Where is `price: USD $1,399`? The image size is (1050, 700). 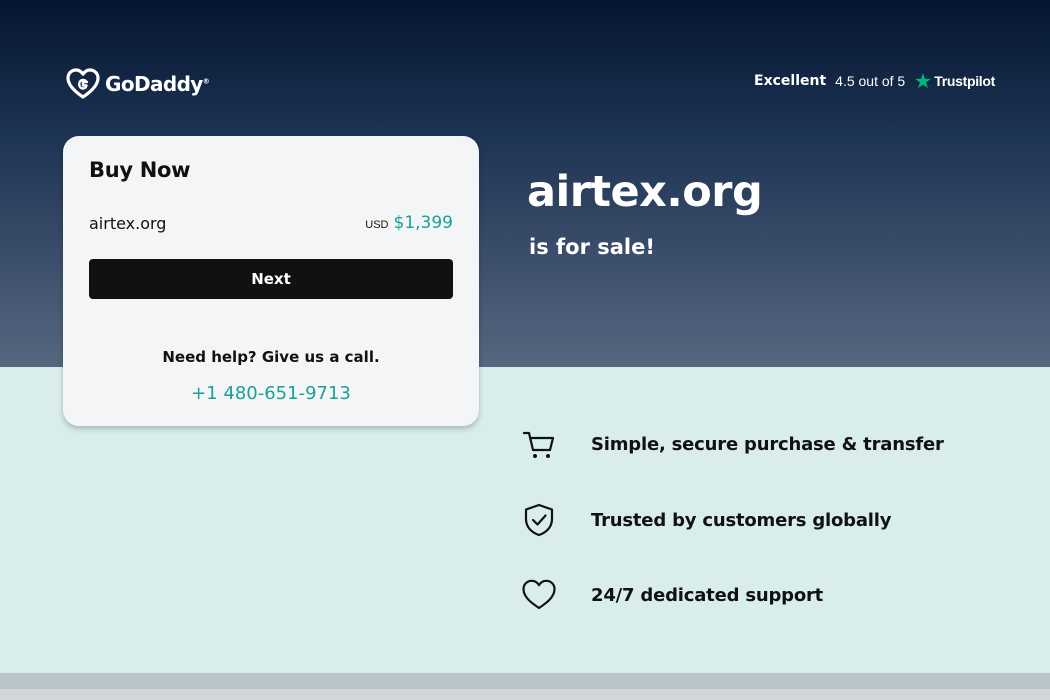
price: USD $1,399 is located at coordinates (409, 223).